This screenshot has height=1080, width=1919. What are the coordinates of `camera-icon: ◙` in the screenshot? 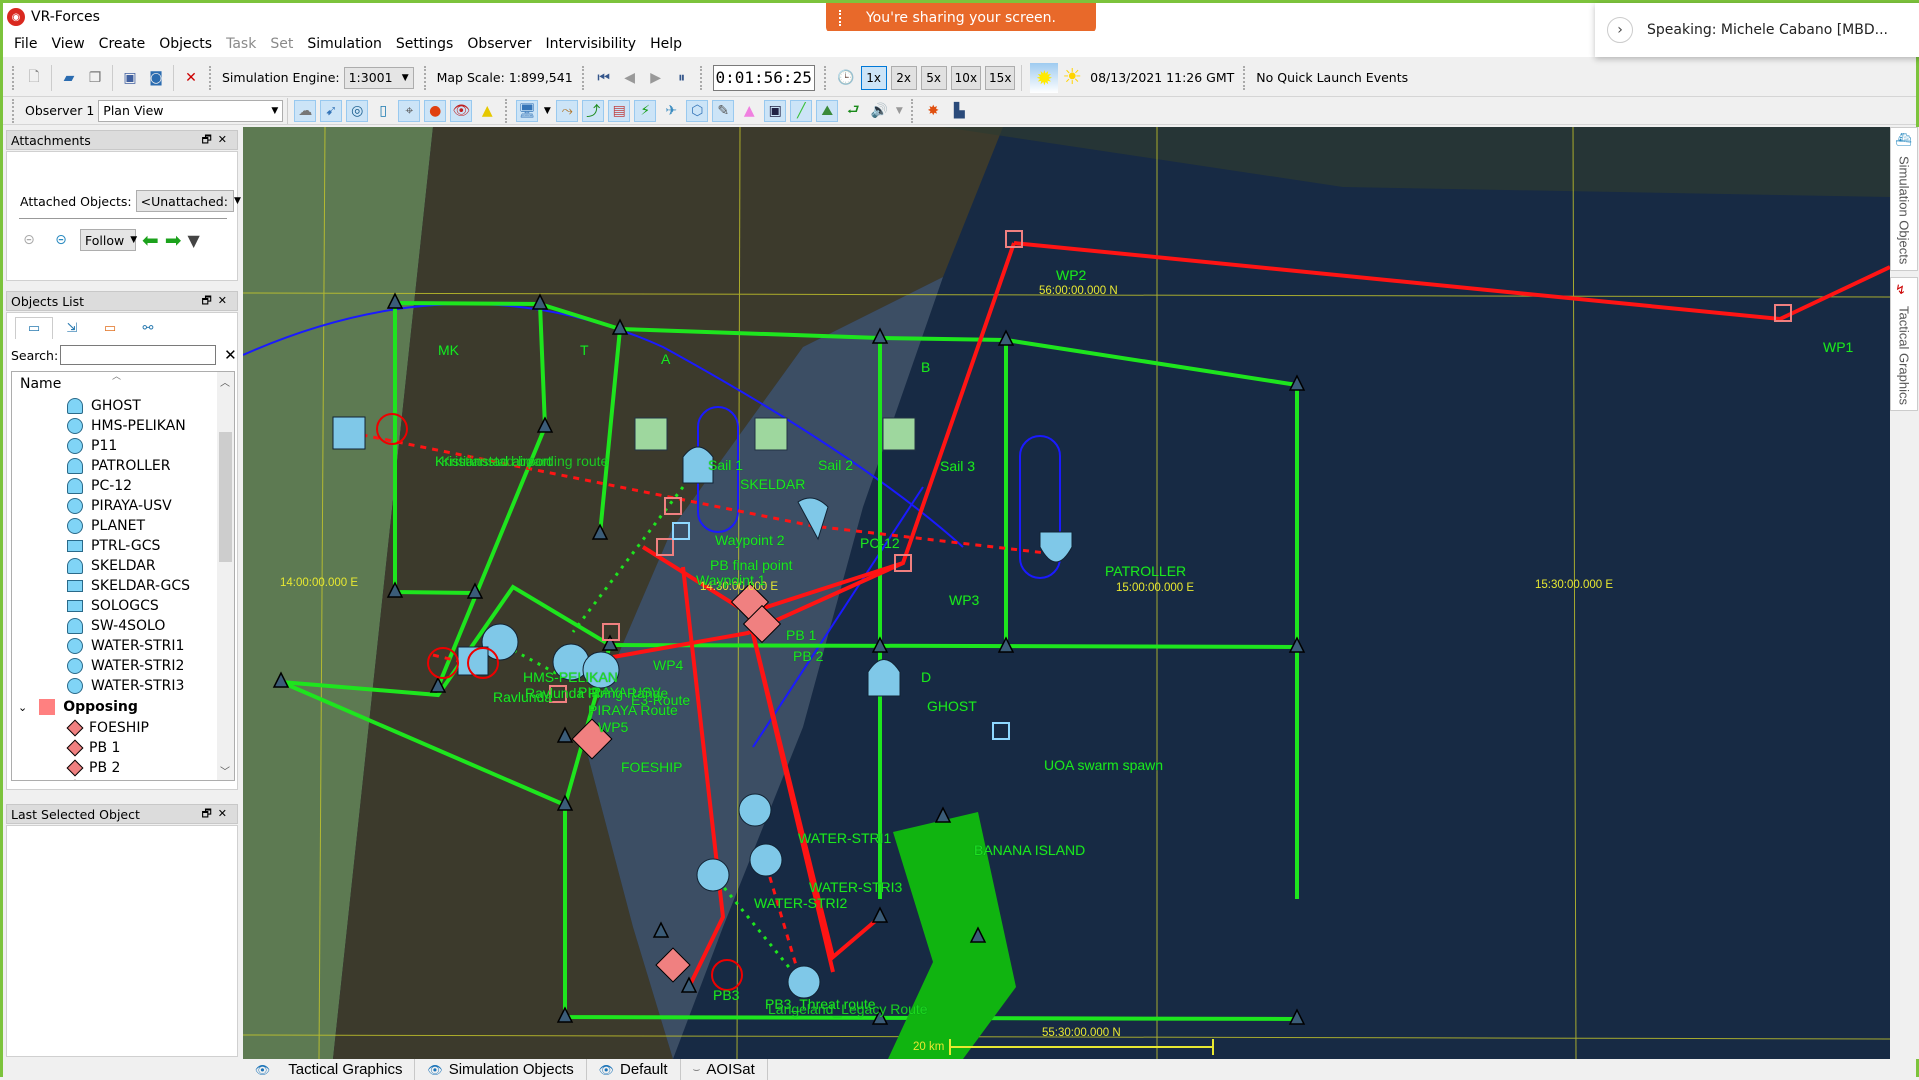 It's located at (156, 78).